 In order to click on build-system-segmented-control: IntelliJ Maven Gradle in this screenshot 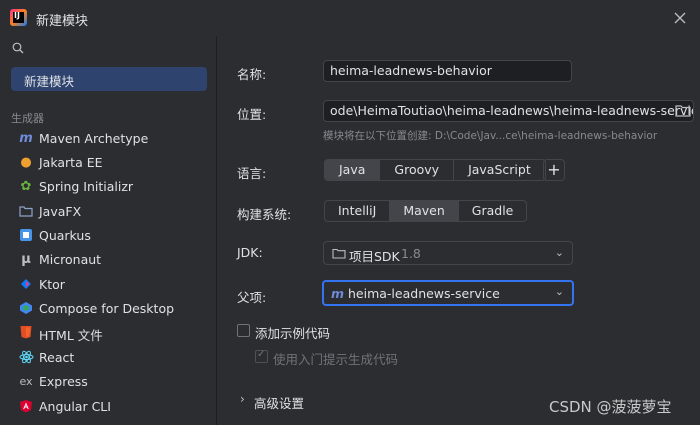, I will do `click(426, 211)`.